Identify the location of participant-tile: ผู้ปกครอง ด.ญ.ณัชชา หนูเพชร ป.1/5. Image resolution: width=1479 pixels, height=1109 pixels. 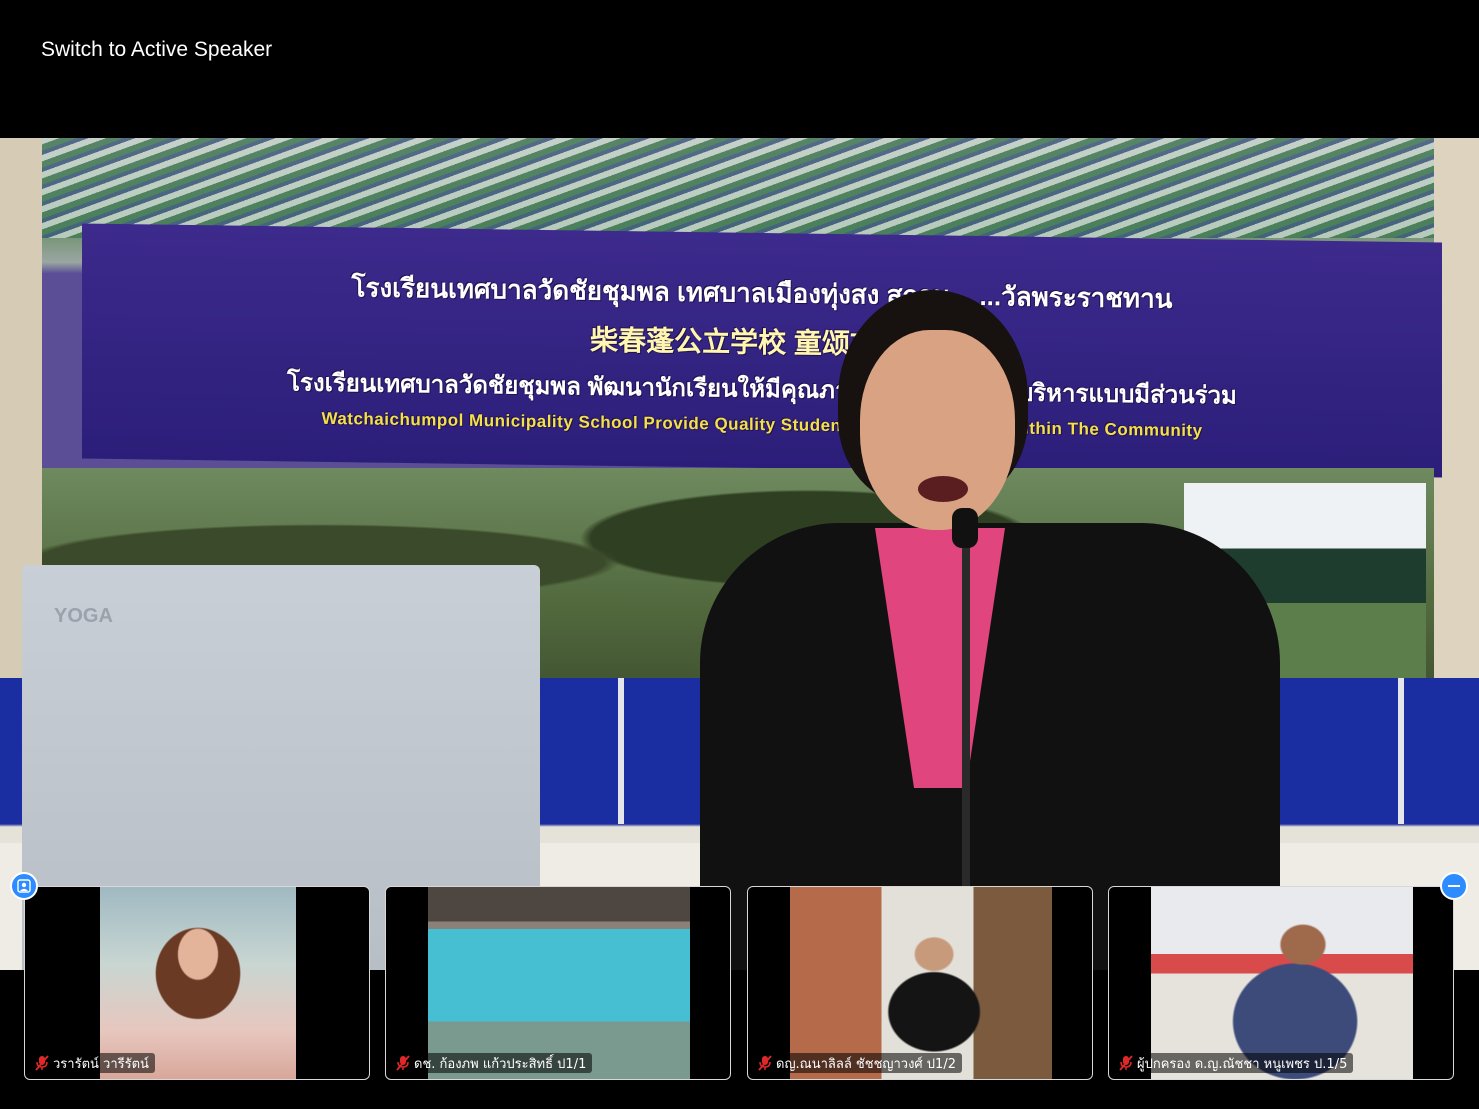
(1281, 983).